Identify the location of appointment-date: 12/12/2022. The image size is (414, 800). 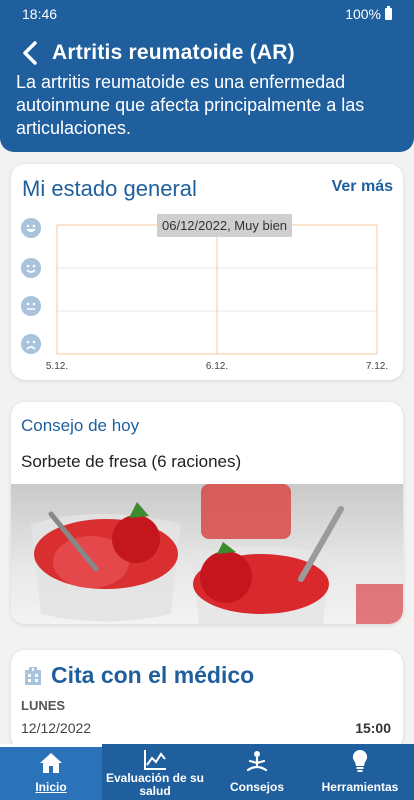
(56, 728).